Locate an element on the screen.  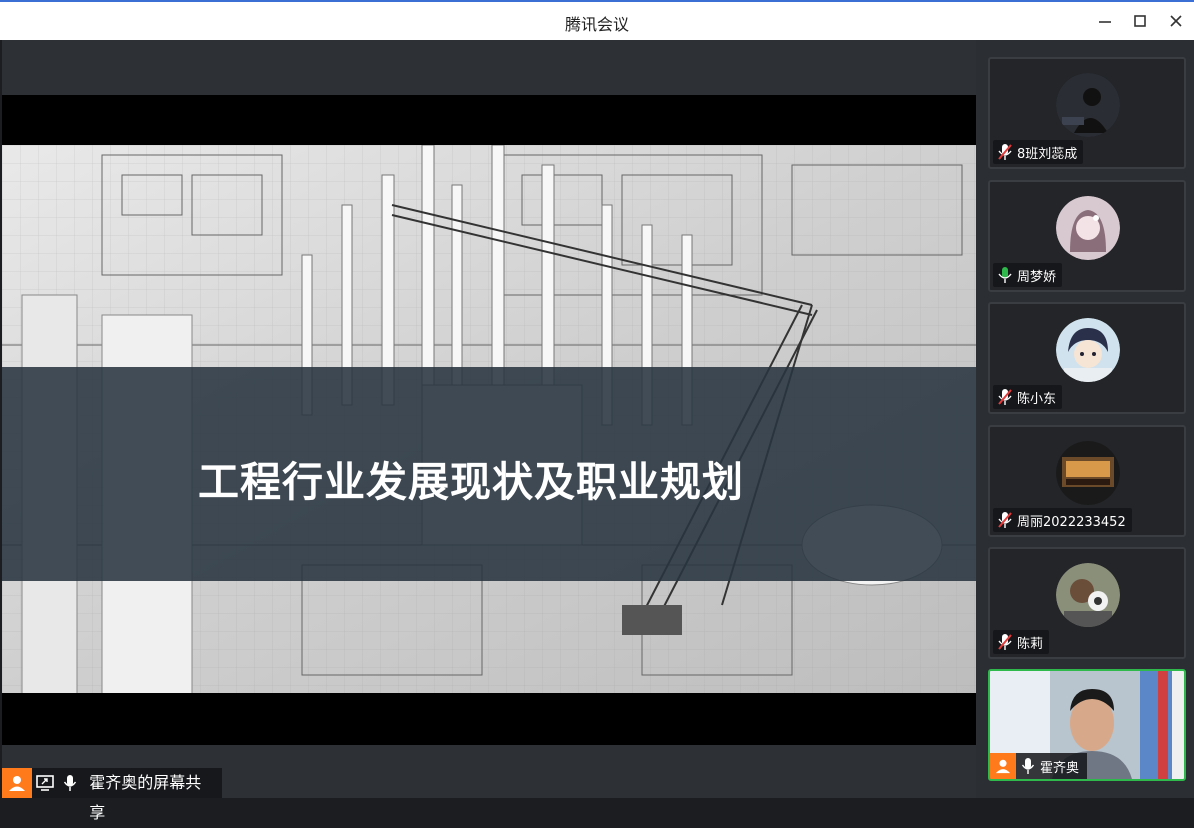
minimize-button is located at coordinates (1105, 21).